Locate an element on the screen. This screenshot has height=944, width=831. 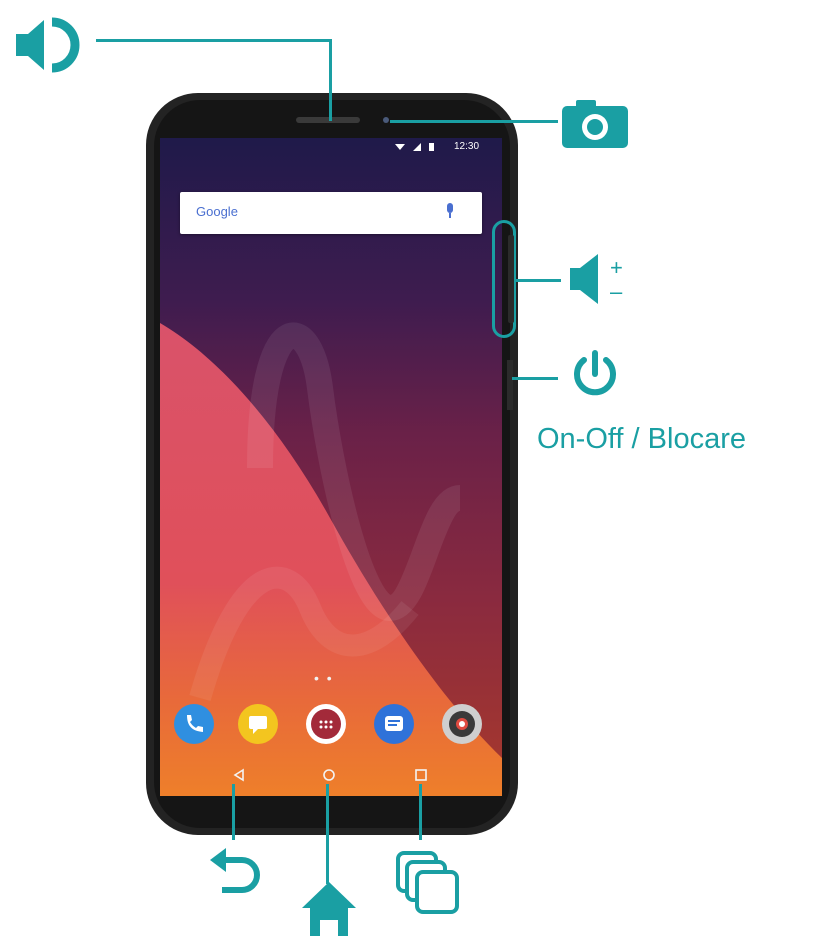
mic-icon is located at coordinates (450, 211).